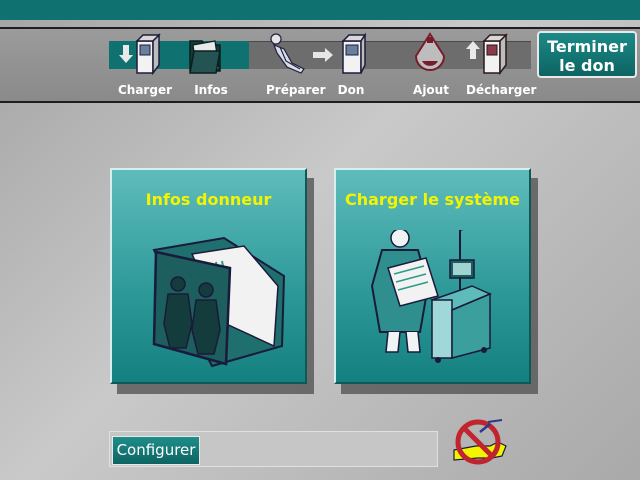  I want to click on donation-machine-icon, so click(356, 54).